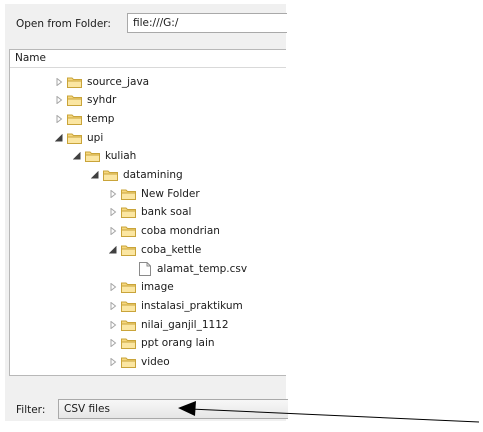 This screenshot has width=483, height=432. Describe the element at coordinates (334, 415) in the screenshot. I see `annotation-arrow-line` at that location.